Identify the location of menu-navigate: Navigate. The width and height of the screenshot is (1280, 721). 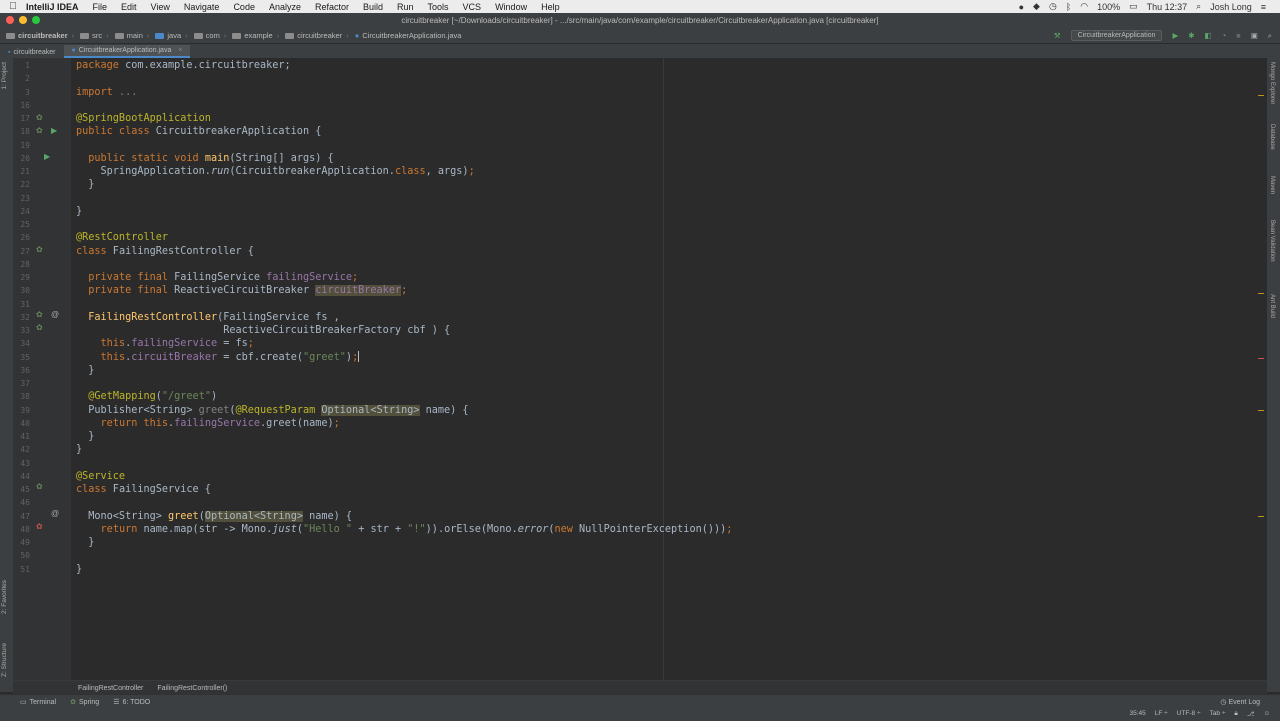
(202, 7).